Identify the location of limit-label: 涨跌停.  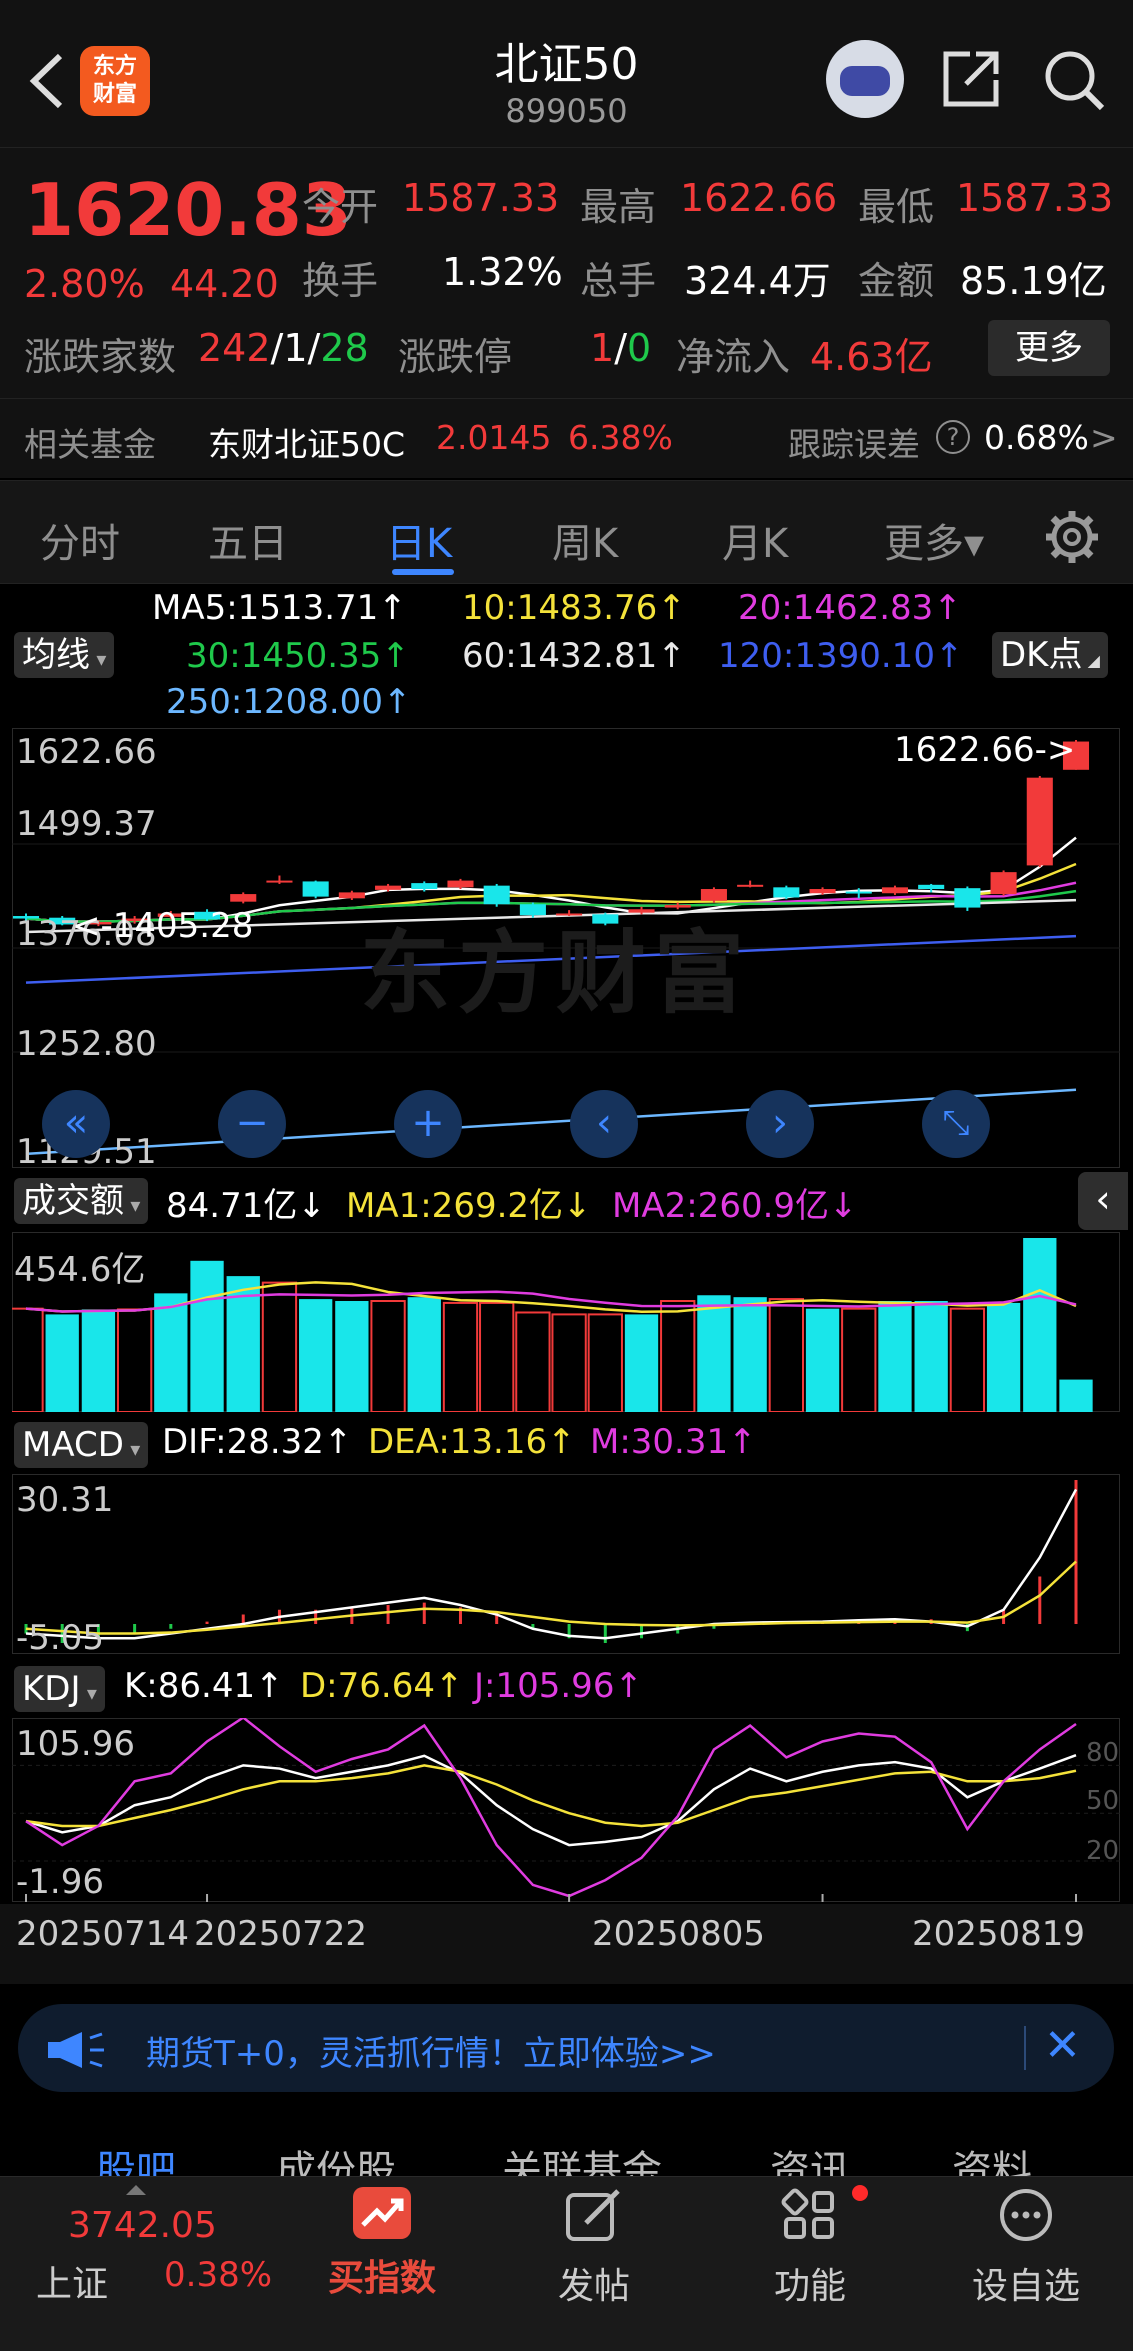
(455, 357).